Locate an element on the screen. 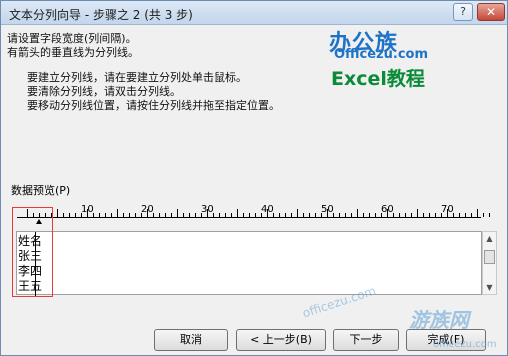  dialog-title: 文本分列向导 - 步骤之 2 (共 3 步) is located at coordinates (101, 15).